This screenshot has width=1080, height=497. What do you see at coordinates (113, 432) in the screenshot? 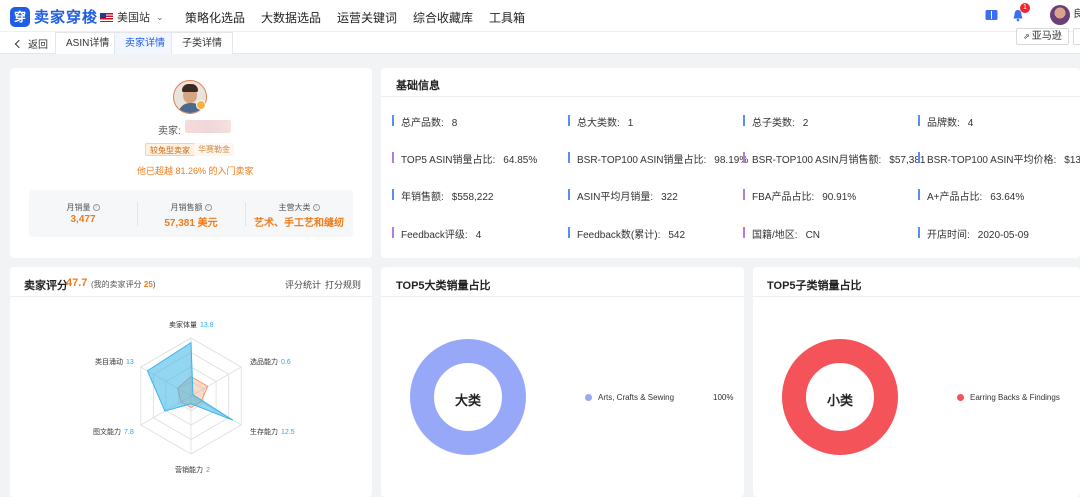
I see `radar-label: 图文能力 7.8` at bounding box center [113, 432].